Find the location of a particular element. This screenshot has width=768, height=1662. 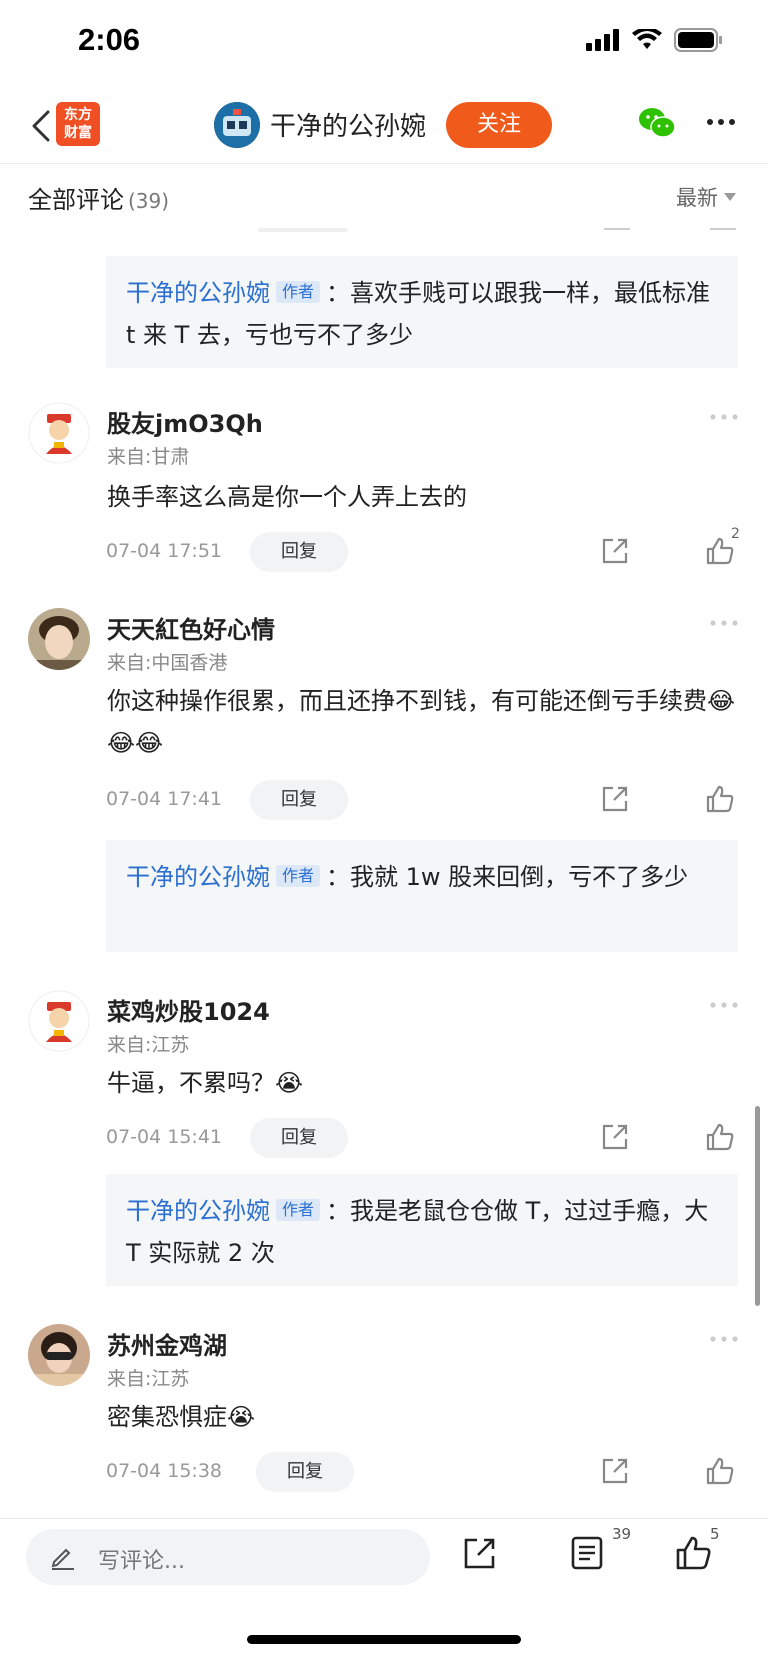

user-name: 菜鸡炒股1024 is located at coordinates (188, 1009).